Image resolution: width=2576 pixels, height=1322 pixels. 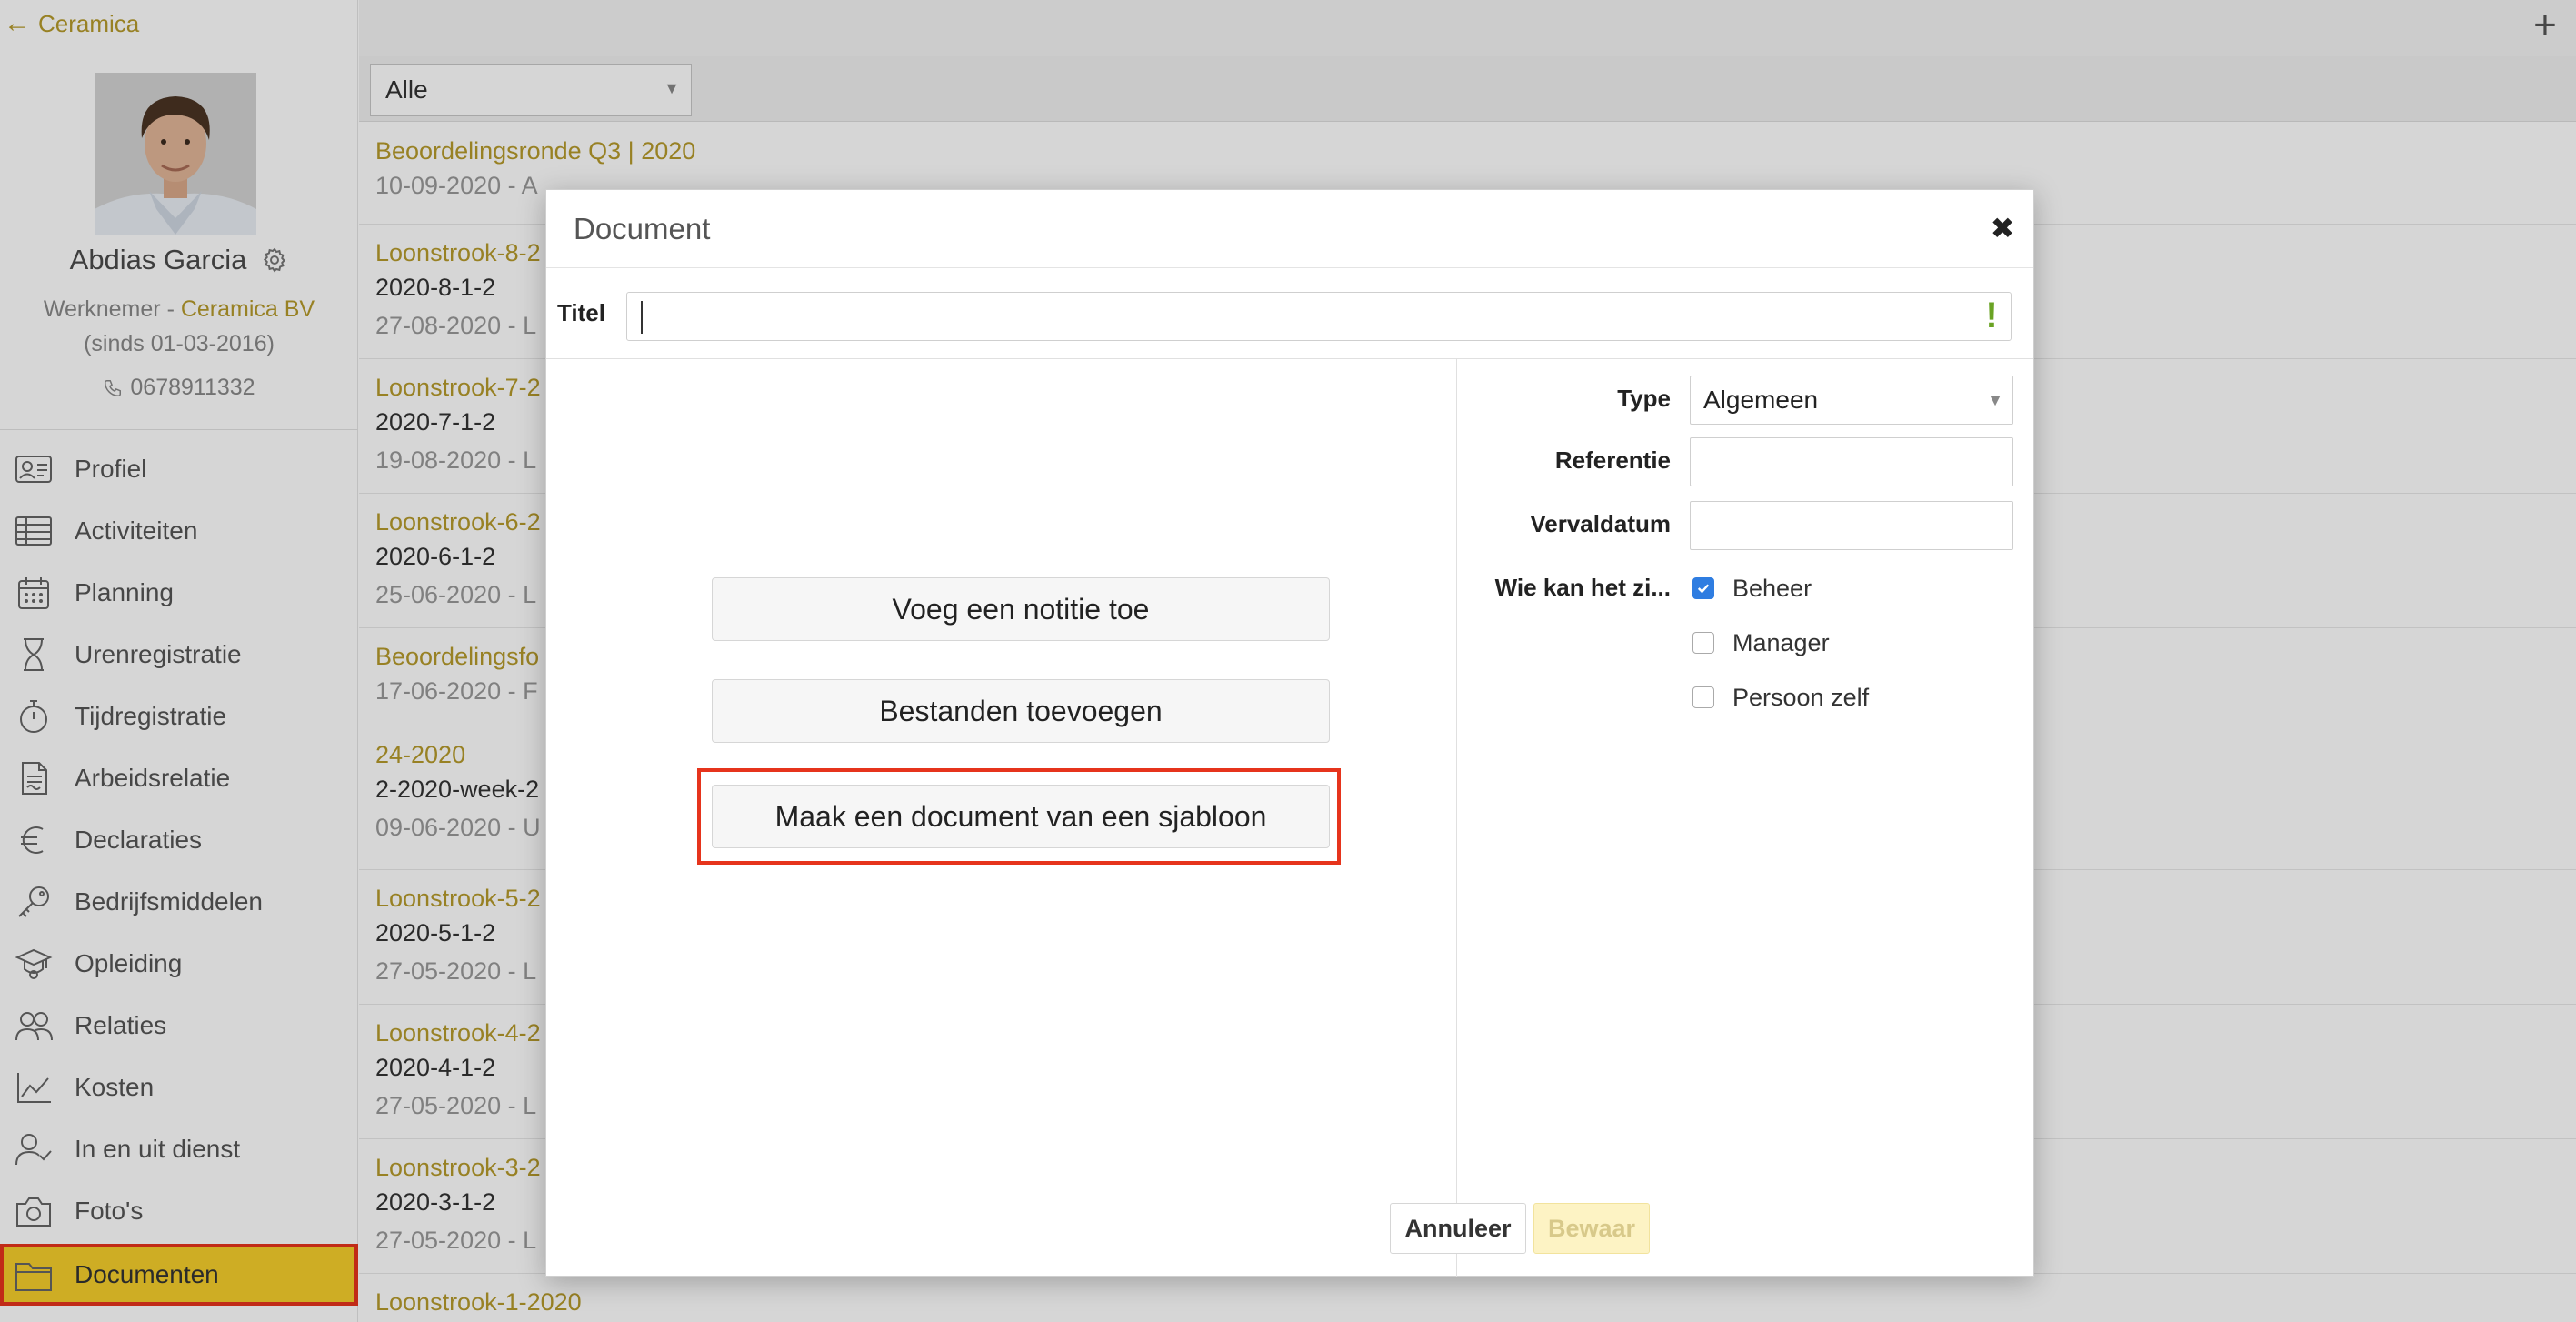 I want to click on visibility-option-beheer: Beheer, so click(x=1752, y=588).